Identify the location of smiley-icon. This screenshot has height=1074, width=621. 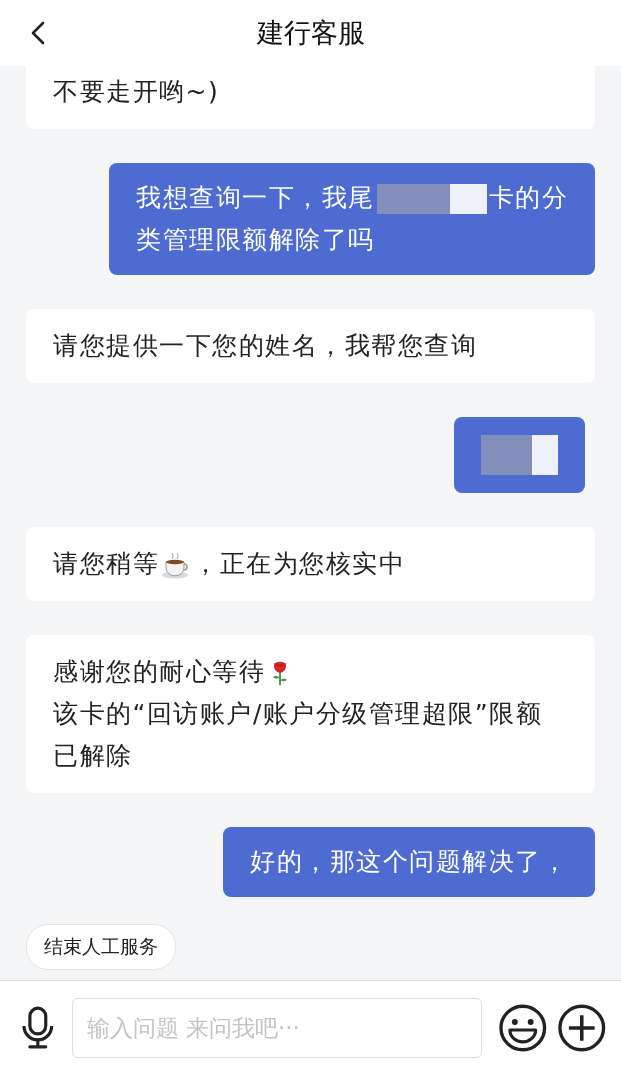
(522, 1027).